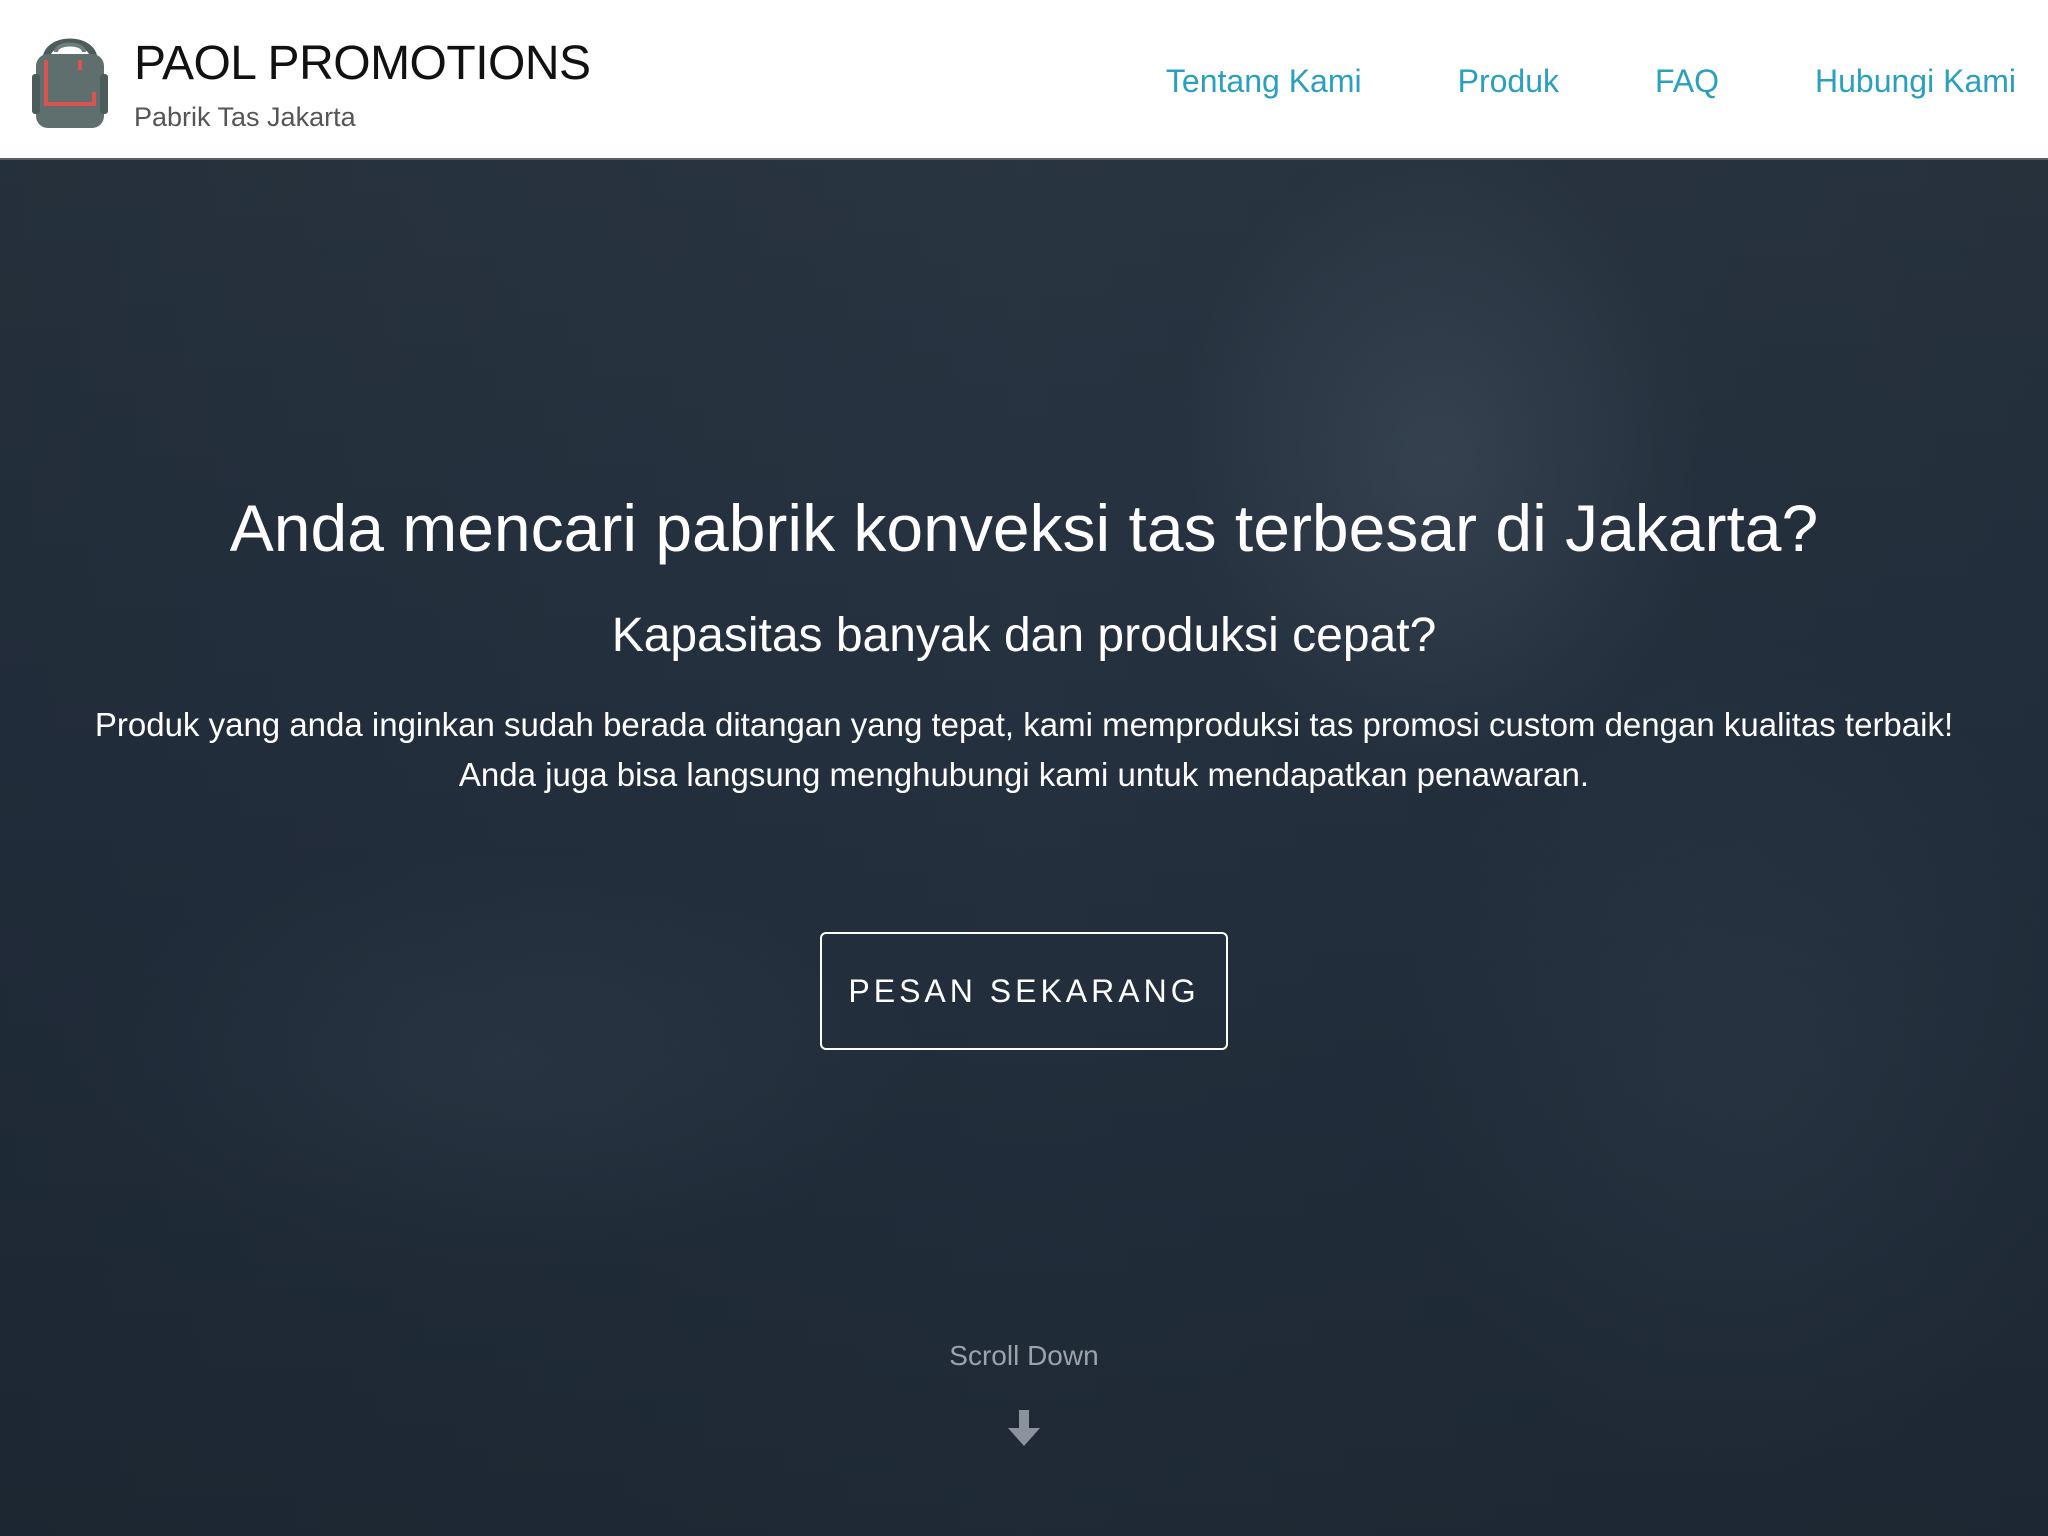 This screenshot has height=1536, width=2048. I want to click on nav-link-produk: Produk, so click(1508, 81).